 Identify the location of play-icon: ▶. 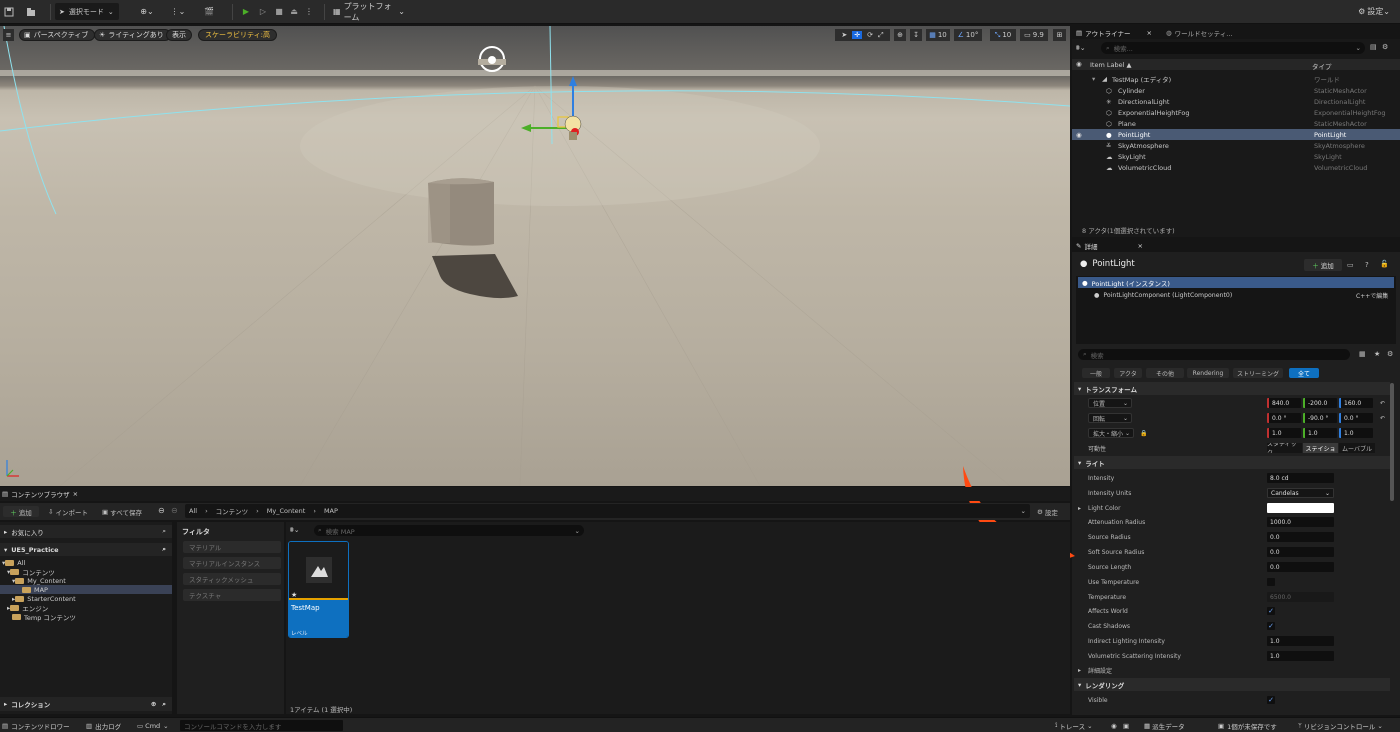
(246, 11).